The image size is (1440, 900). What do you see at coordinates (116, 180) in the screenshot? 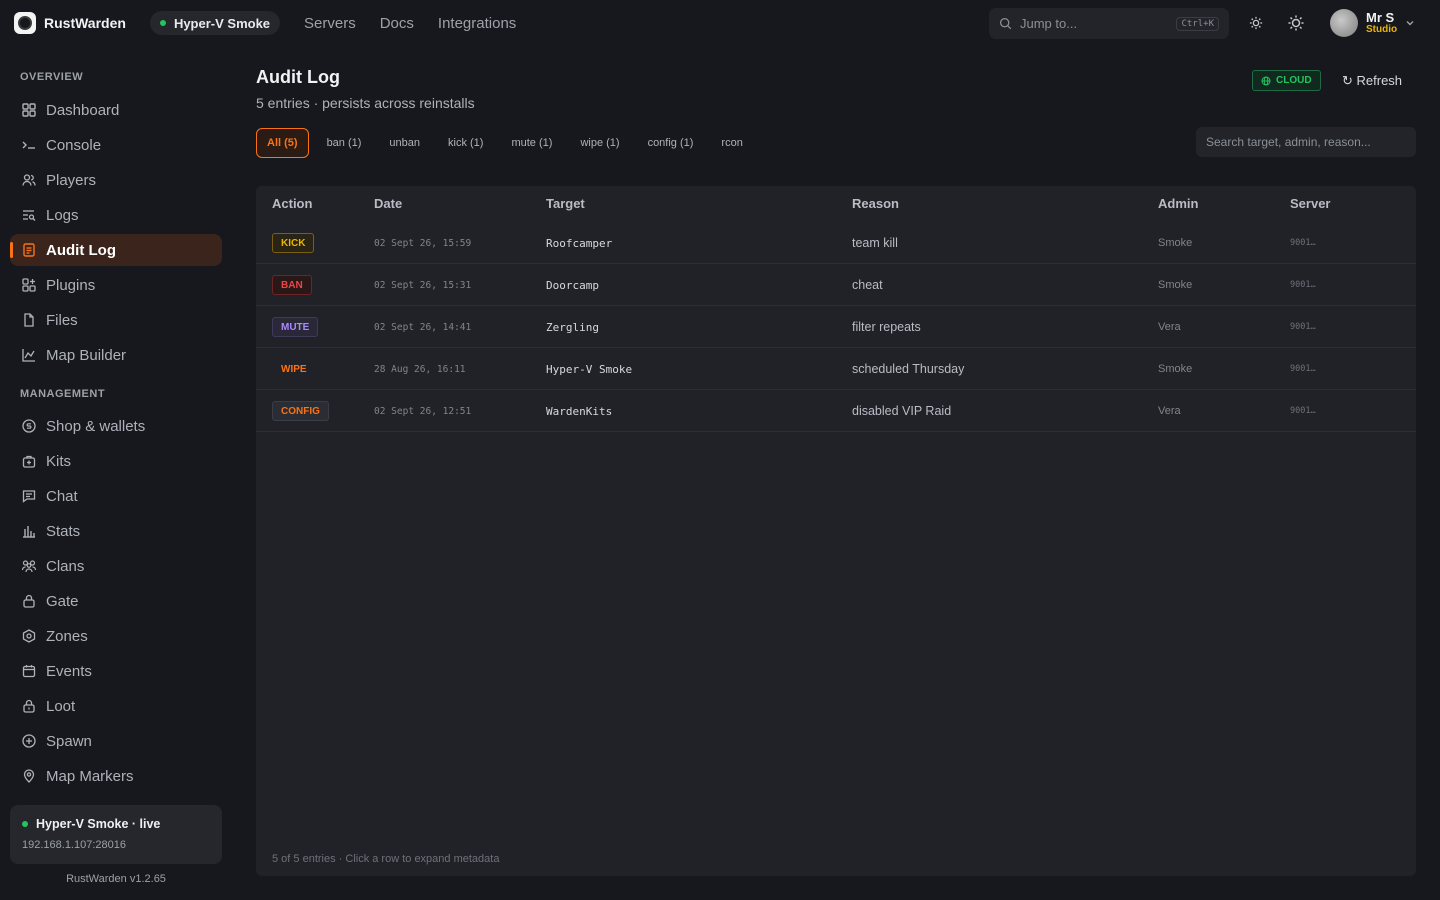
I see `sidebar-item-players: Players` at bounding box center [116, 180].